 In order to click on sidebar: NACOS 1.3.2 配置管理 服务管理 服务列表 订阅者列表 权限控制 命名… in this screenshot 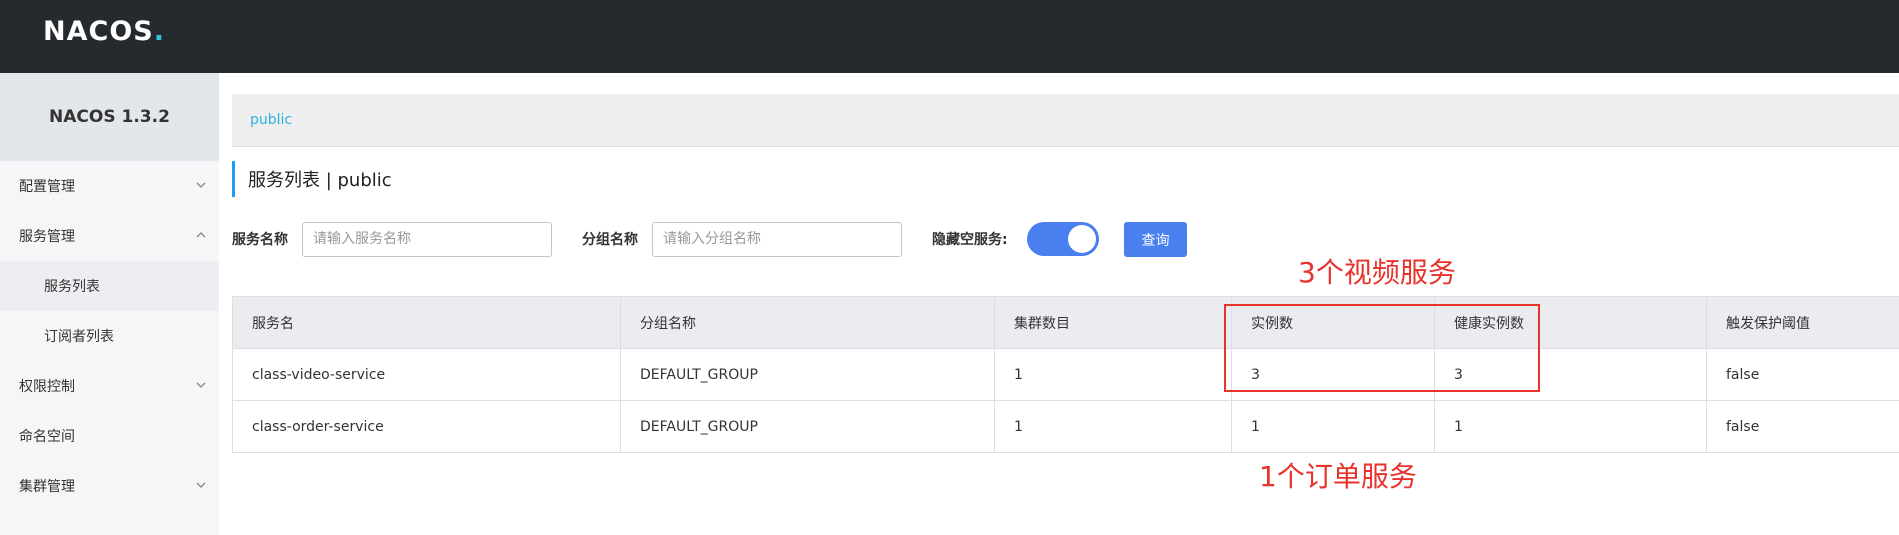, I will do `click(109, 304)`.